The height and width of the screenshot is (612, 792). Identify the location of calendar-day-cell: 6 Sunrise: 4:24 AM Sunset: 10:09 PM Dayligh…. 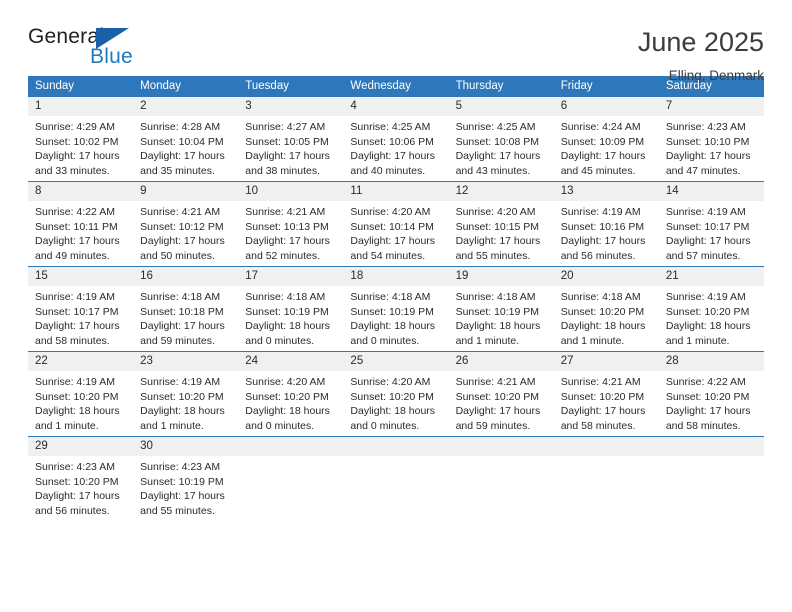
(606, 139).